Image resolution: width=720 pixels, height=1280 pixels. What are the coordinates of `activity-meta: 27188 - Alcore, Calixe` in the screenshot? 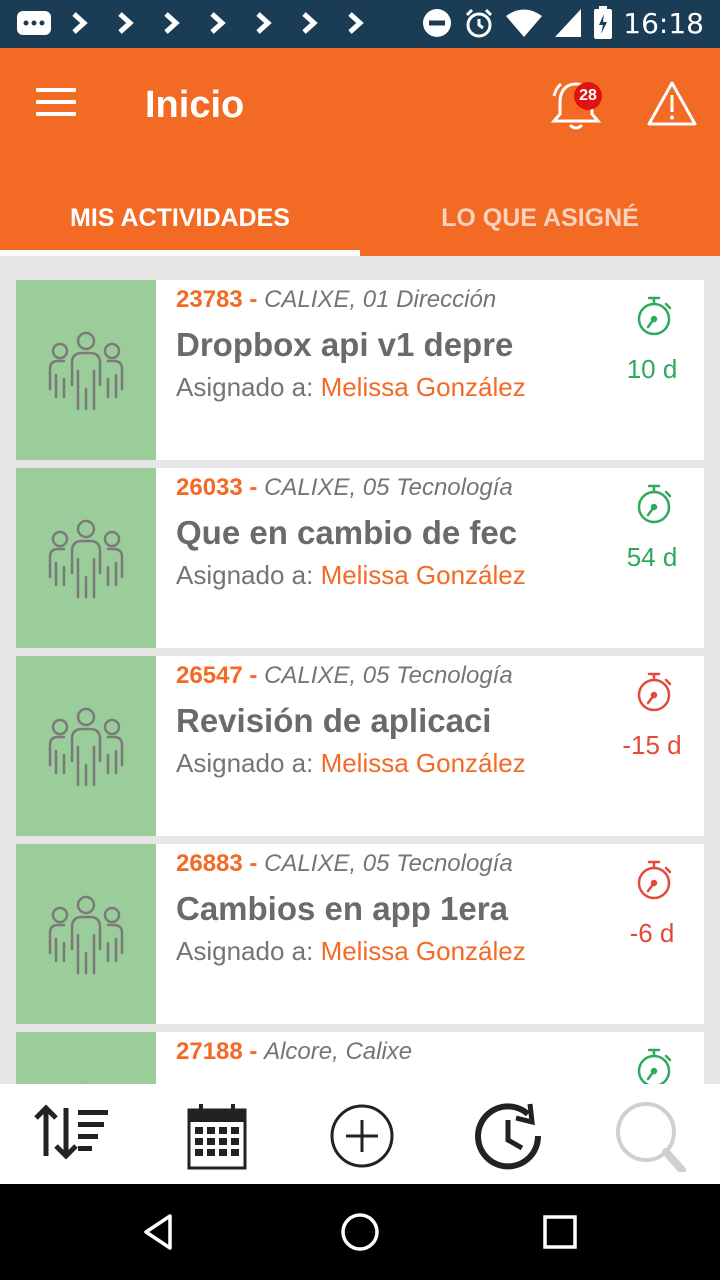 It's located at (294, 1052).